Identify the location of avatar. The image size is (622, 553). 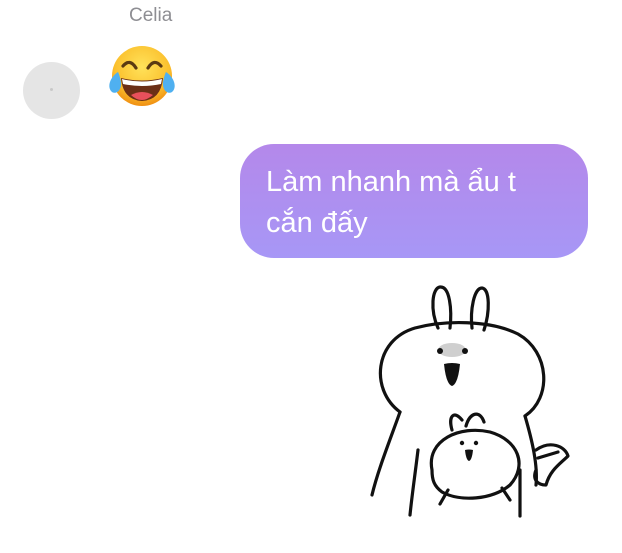
(51, 90).